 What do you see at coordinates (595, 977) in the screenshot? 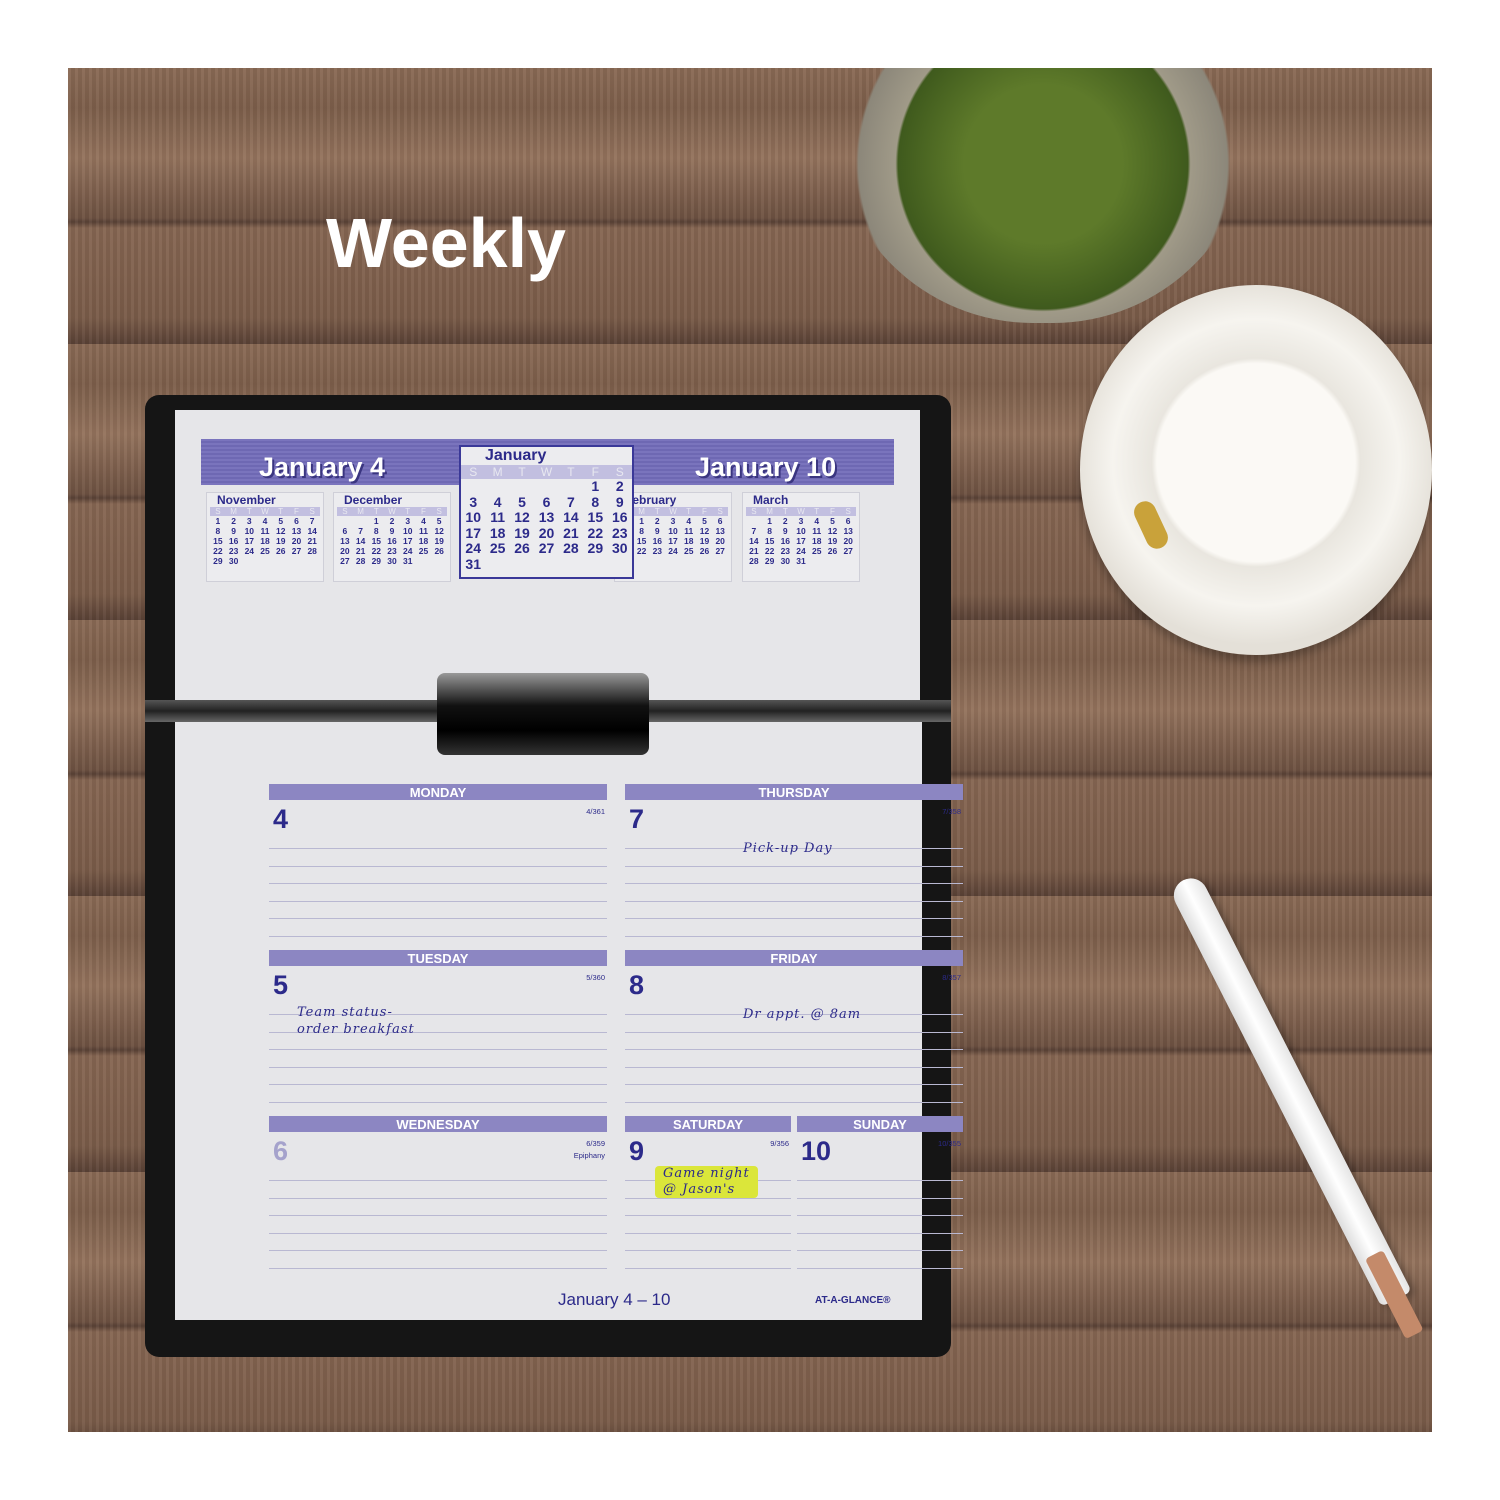
I see `year-day: 5/360` at bounding box center [595, 977].